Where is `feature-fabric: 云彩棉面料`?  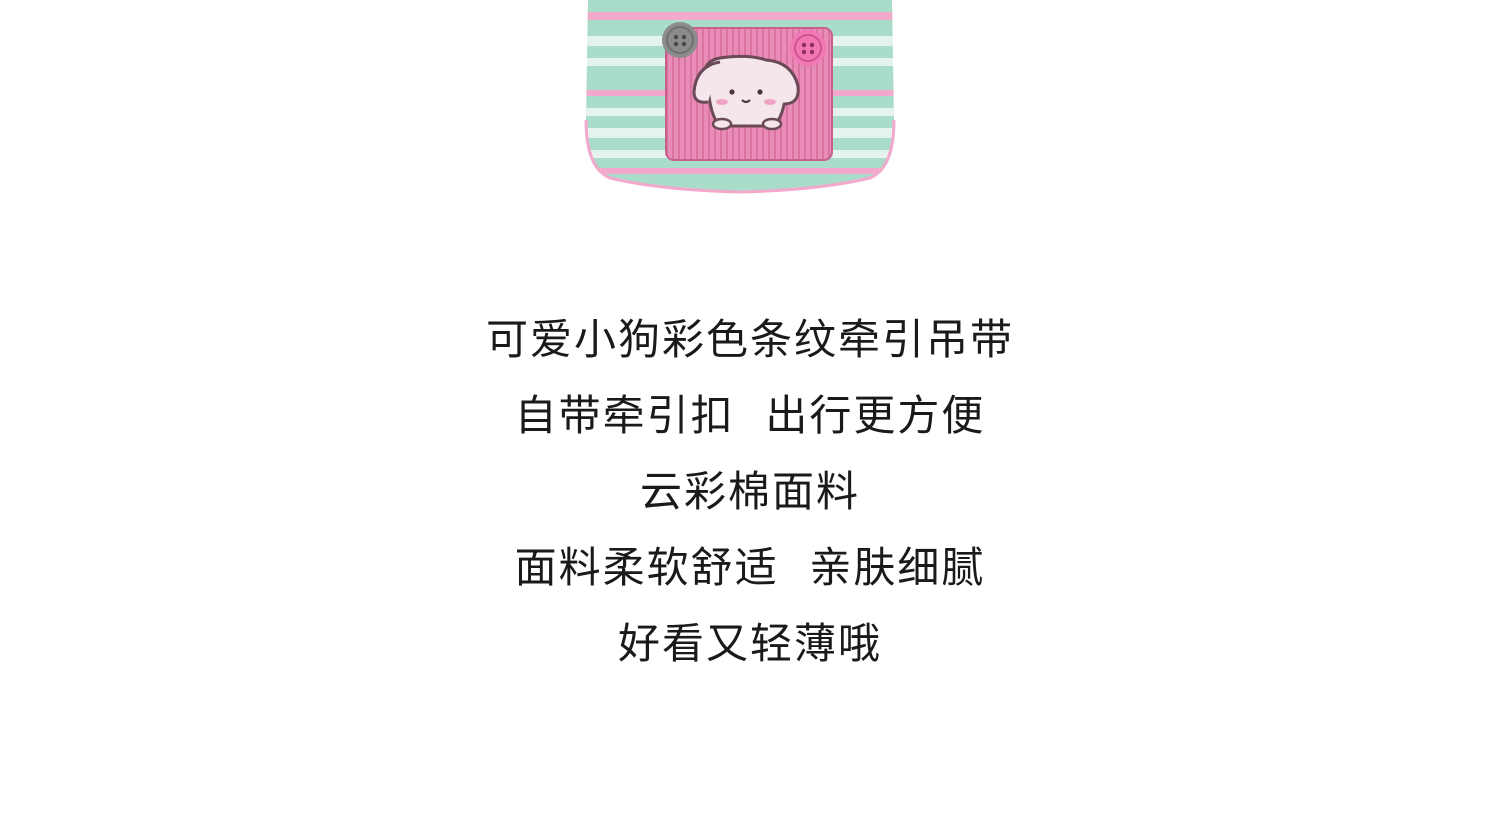
feature-fabric: 云彩棉面料 is located at coordinates (749, 491).